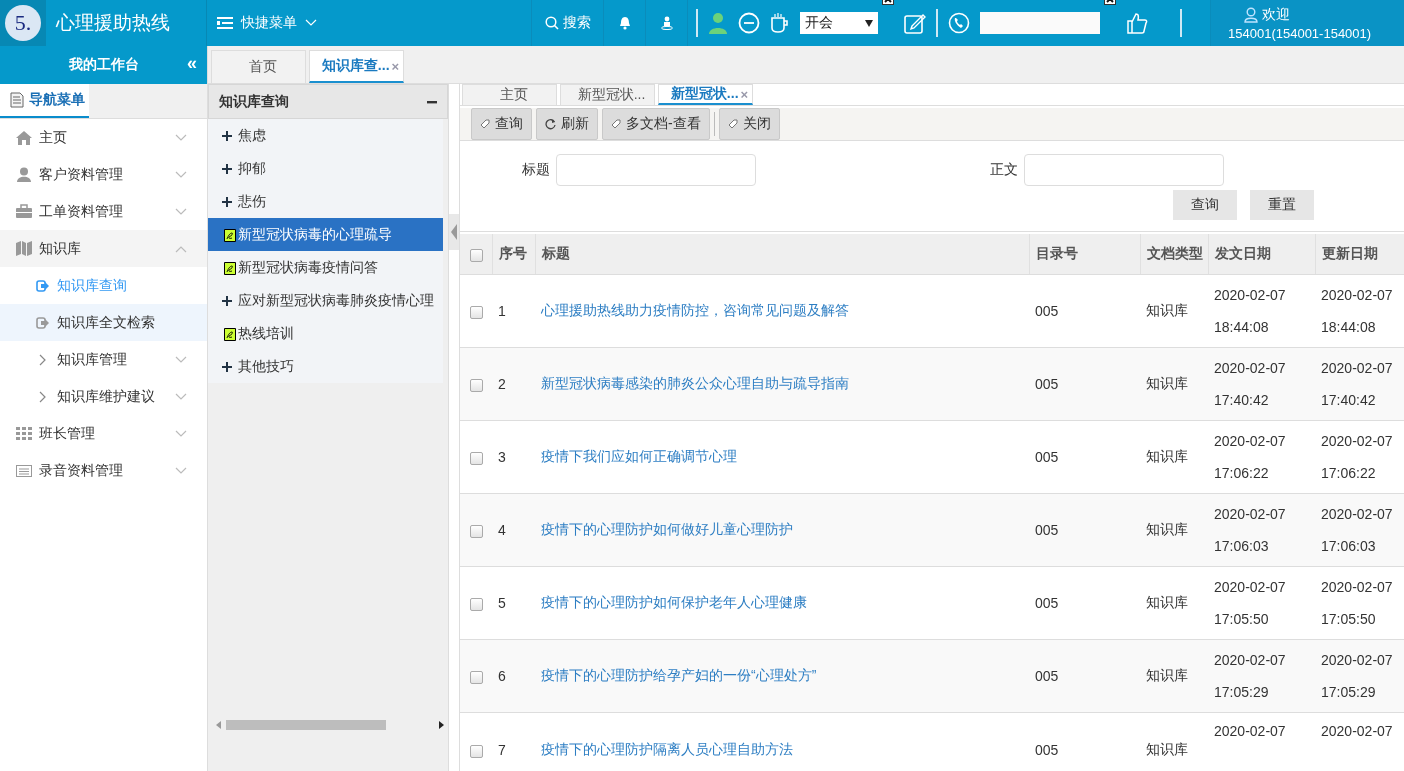 The image size is (1404, 771). What do you see at coordinates (1242, 546) in the screenshot?
I see `table-cell-text: 17:06:03` at bounding box center [1242, 546].